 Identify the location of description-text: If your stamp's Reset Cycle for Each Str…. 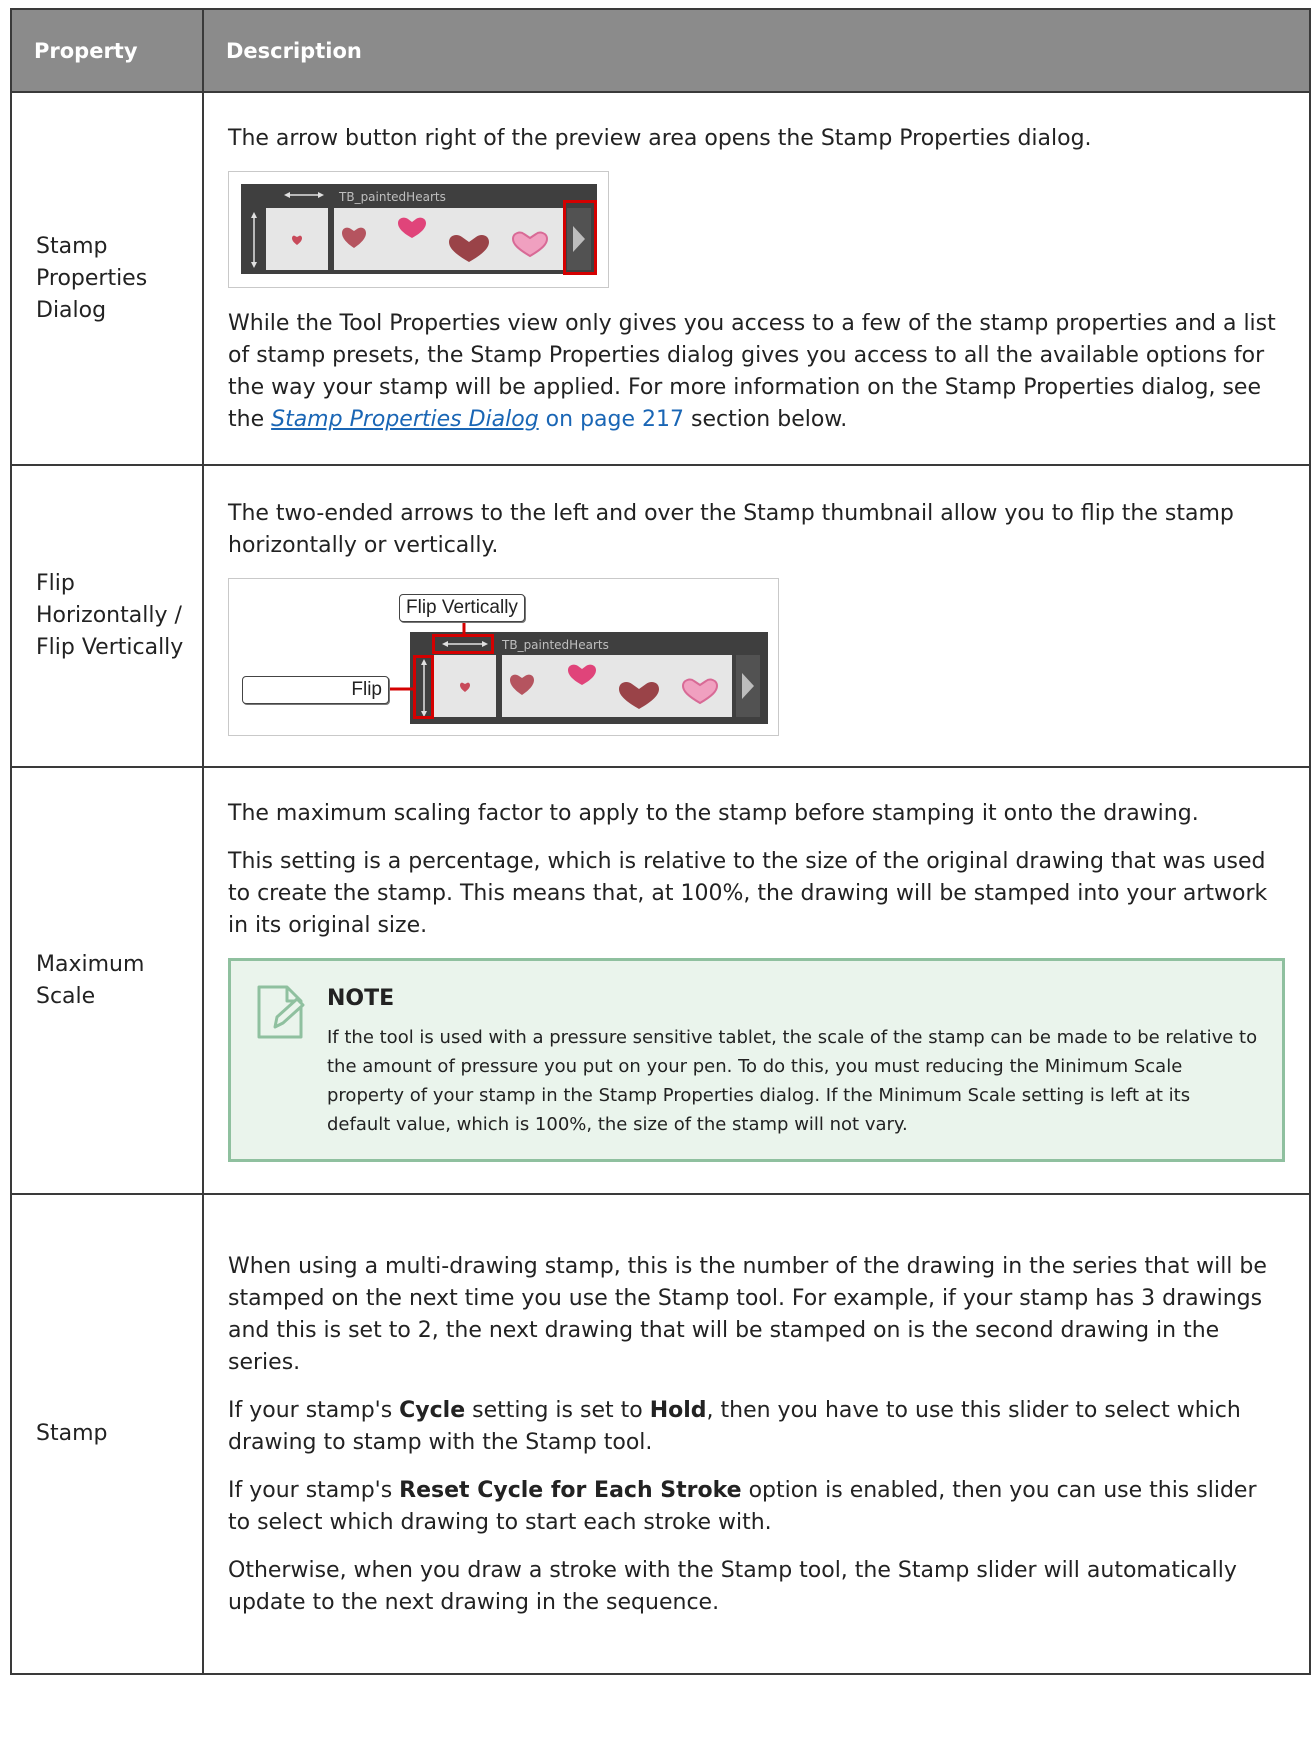
(756, 1507).